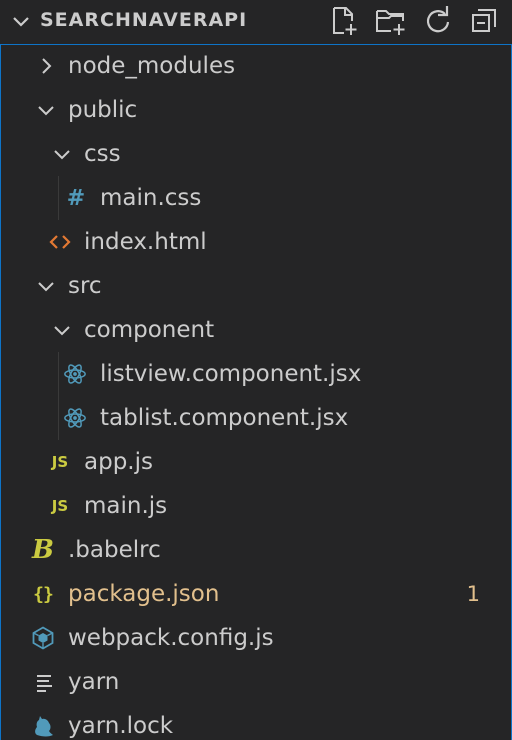 The width and height of the screenshot is (512, 740). What do you see at coordinates (256, 242) in the screenshot?
I see `tree-item-index-html: index.html` at bounding box center [256, 242].